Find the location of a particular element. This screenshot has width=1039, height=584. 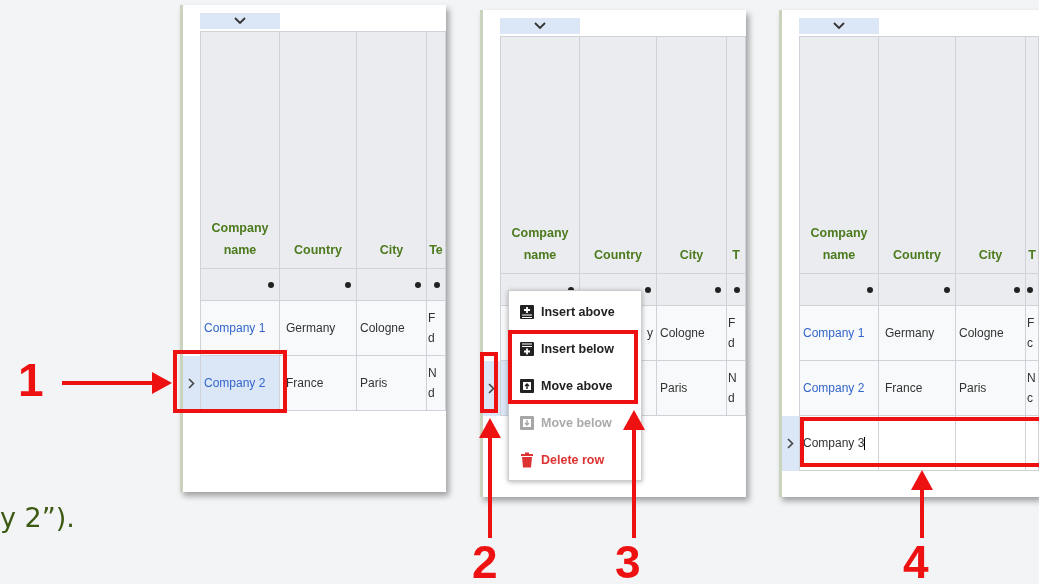

move-down-icon is located at coordinates (527, 422).